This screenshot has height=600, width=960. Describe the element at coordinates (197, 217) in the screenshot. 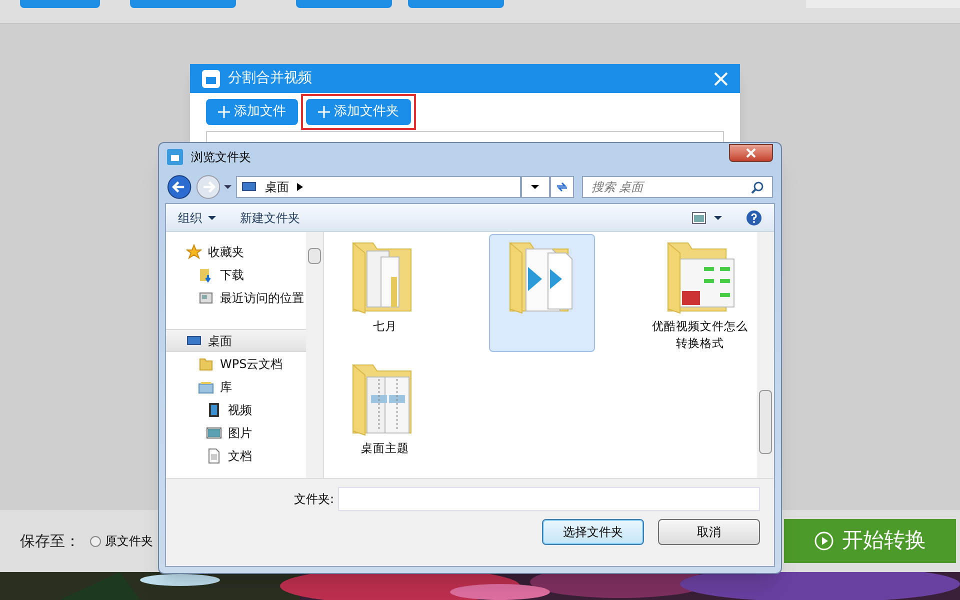

I see `organize-menu: 组织` at that location.